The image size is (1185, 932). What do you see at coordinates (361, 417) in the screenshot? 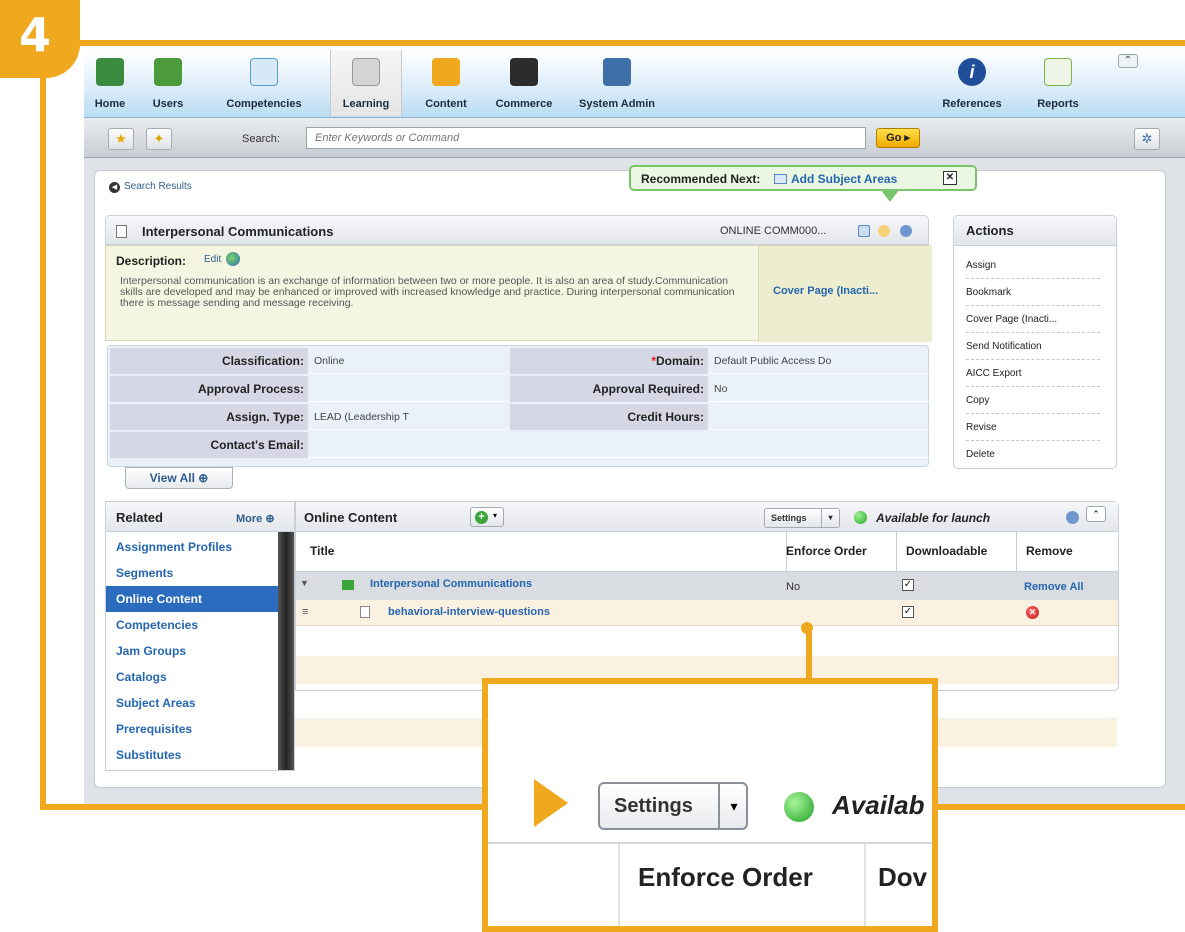
I see `assign-type-value: LEAD (Leadership T` at bounding box center [361, 417].